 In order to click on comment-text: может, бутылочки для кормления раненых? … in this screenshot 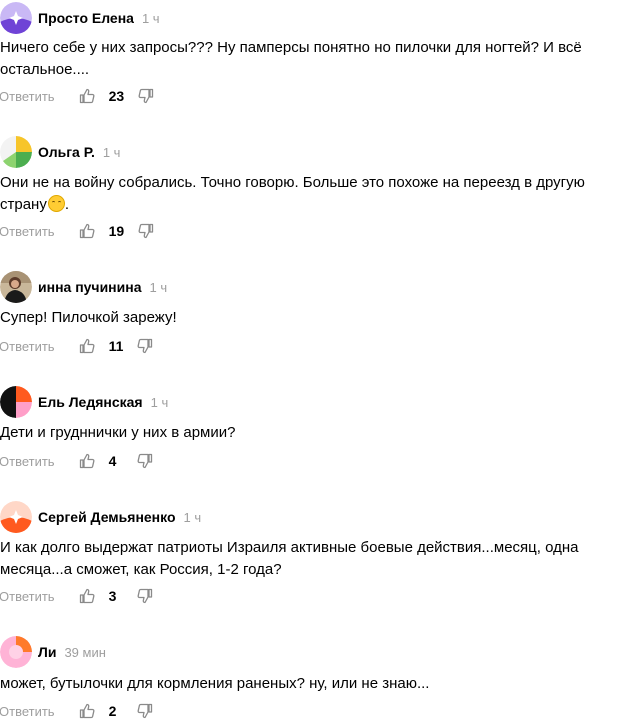, I will do `click(215, 683)`.